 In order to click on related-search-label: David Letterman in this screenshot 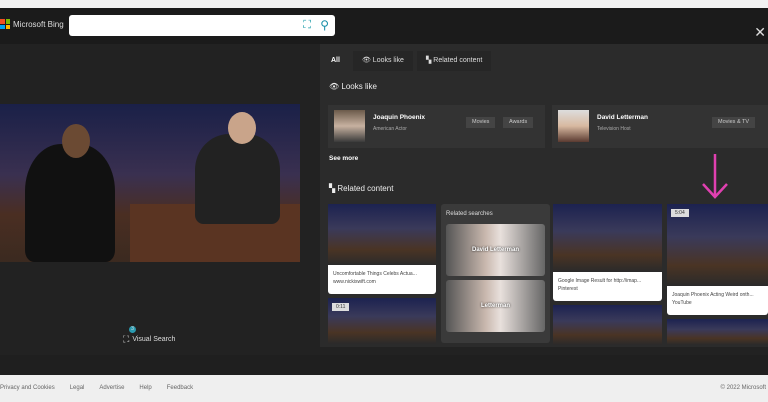, I will do `click(495, 250)`.